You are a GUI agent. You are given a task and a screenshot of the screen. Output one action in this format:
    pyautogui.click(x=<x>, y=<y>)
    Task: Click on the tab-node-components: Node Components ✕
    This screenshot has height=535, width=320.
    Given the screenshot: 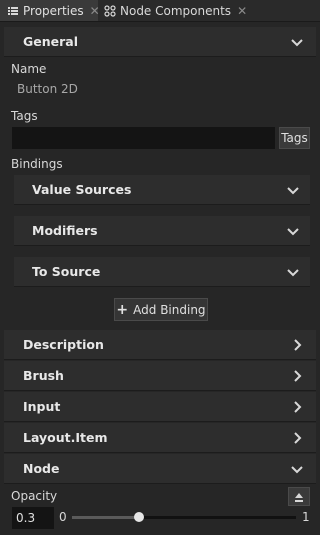 What is the action you would take?
    pyautogui.click(x=173, y=10)
    